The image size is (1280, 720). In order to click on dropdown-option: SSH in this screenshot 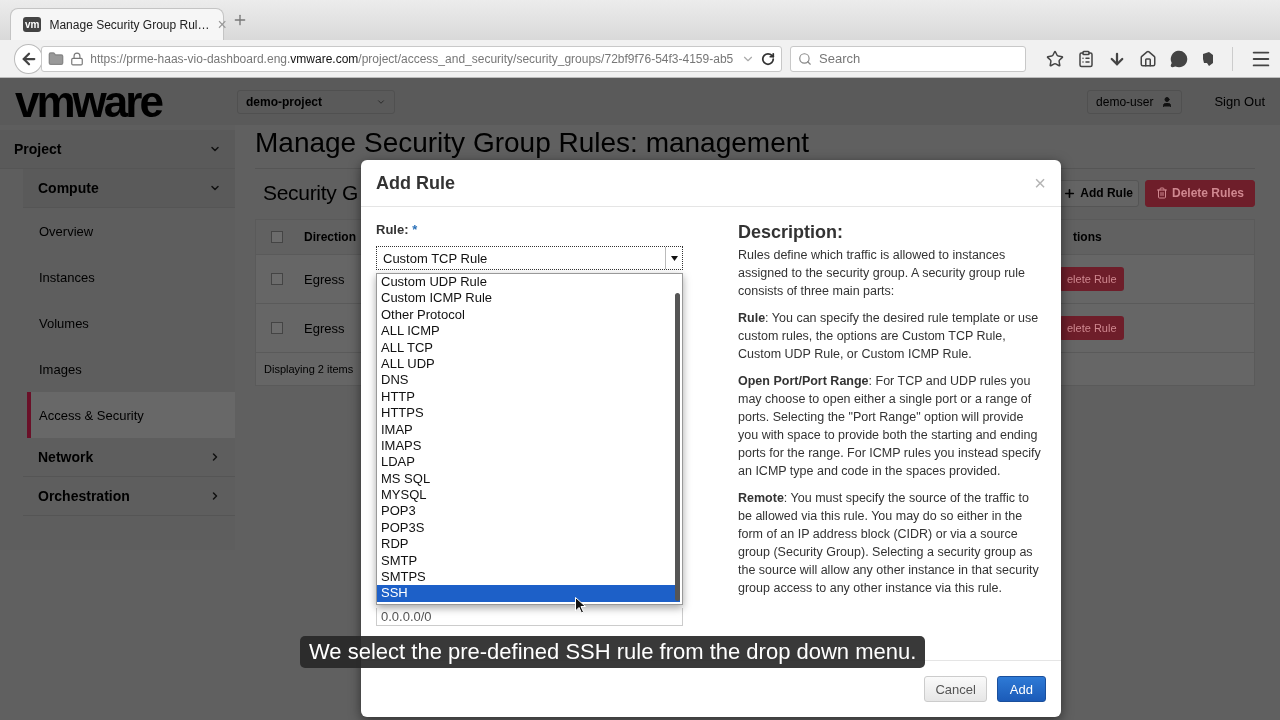, I will do `click(528, 593)`.